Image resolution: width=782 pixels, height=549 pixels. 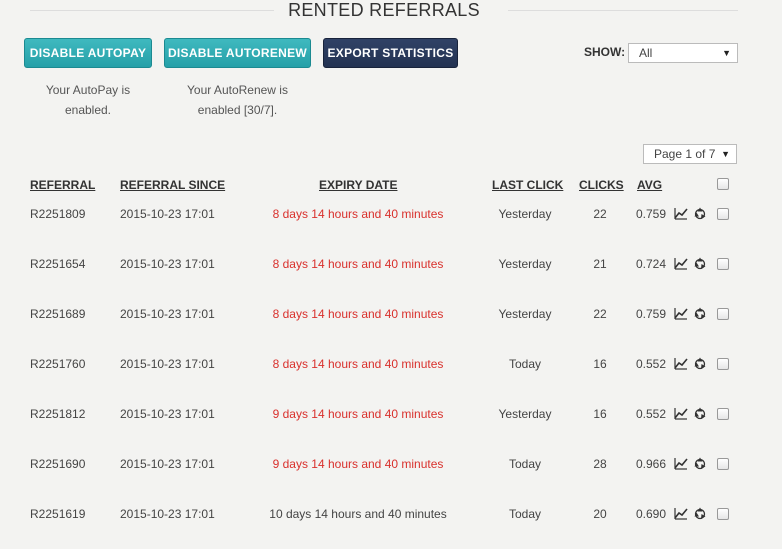 What do you see at coordinates (650, 264) in the screenshot?
I see `avg-value: 0.724` at bounding box center [650, 264].